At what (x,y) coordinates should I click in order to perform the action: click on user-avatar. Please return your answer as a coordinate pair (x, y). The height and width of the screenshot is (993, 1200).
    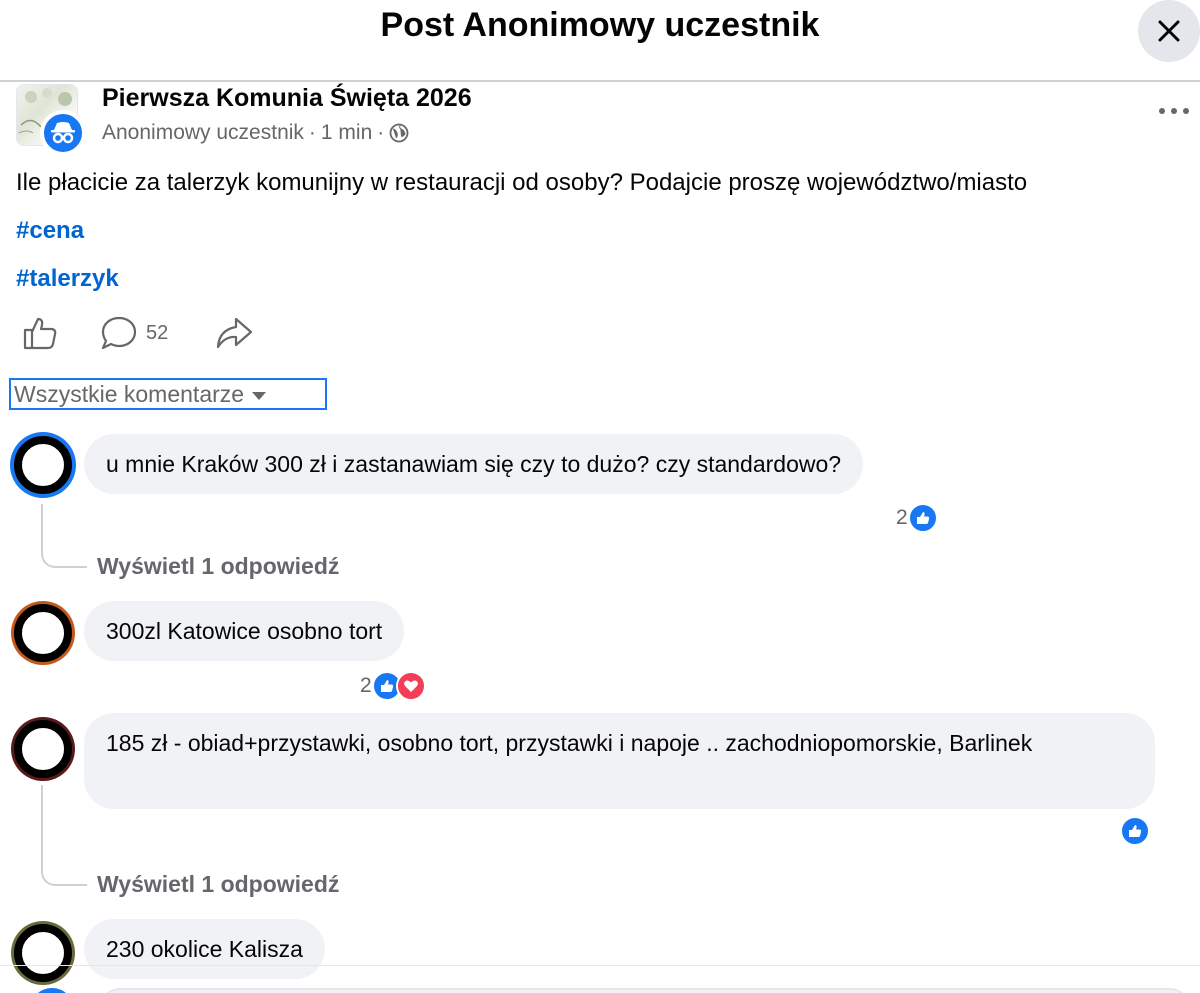
    Looking at the image, I should click on (52, 990).